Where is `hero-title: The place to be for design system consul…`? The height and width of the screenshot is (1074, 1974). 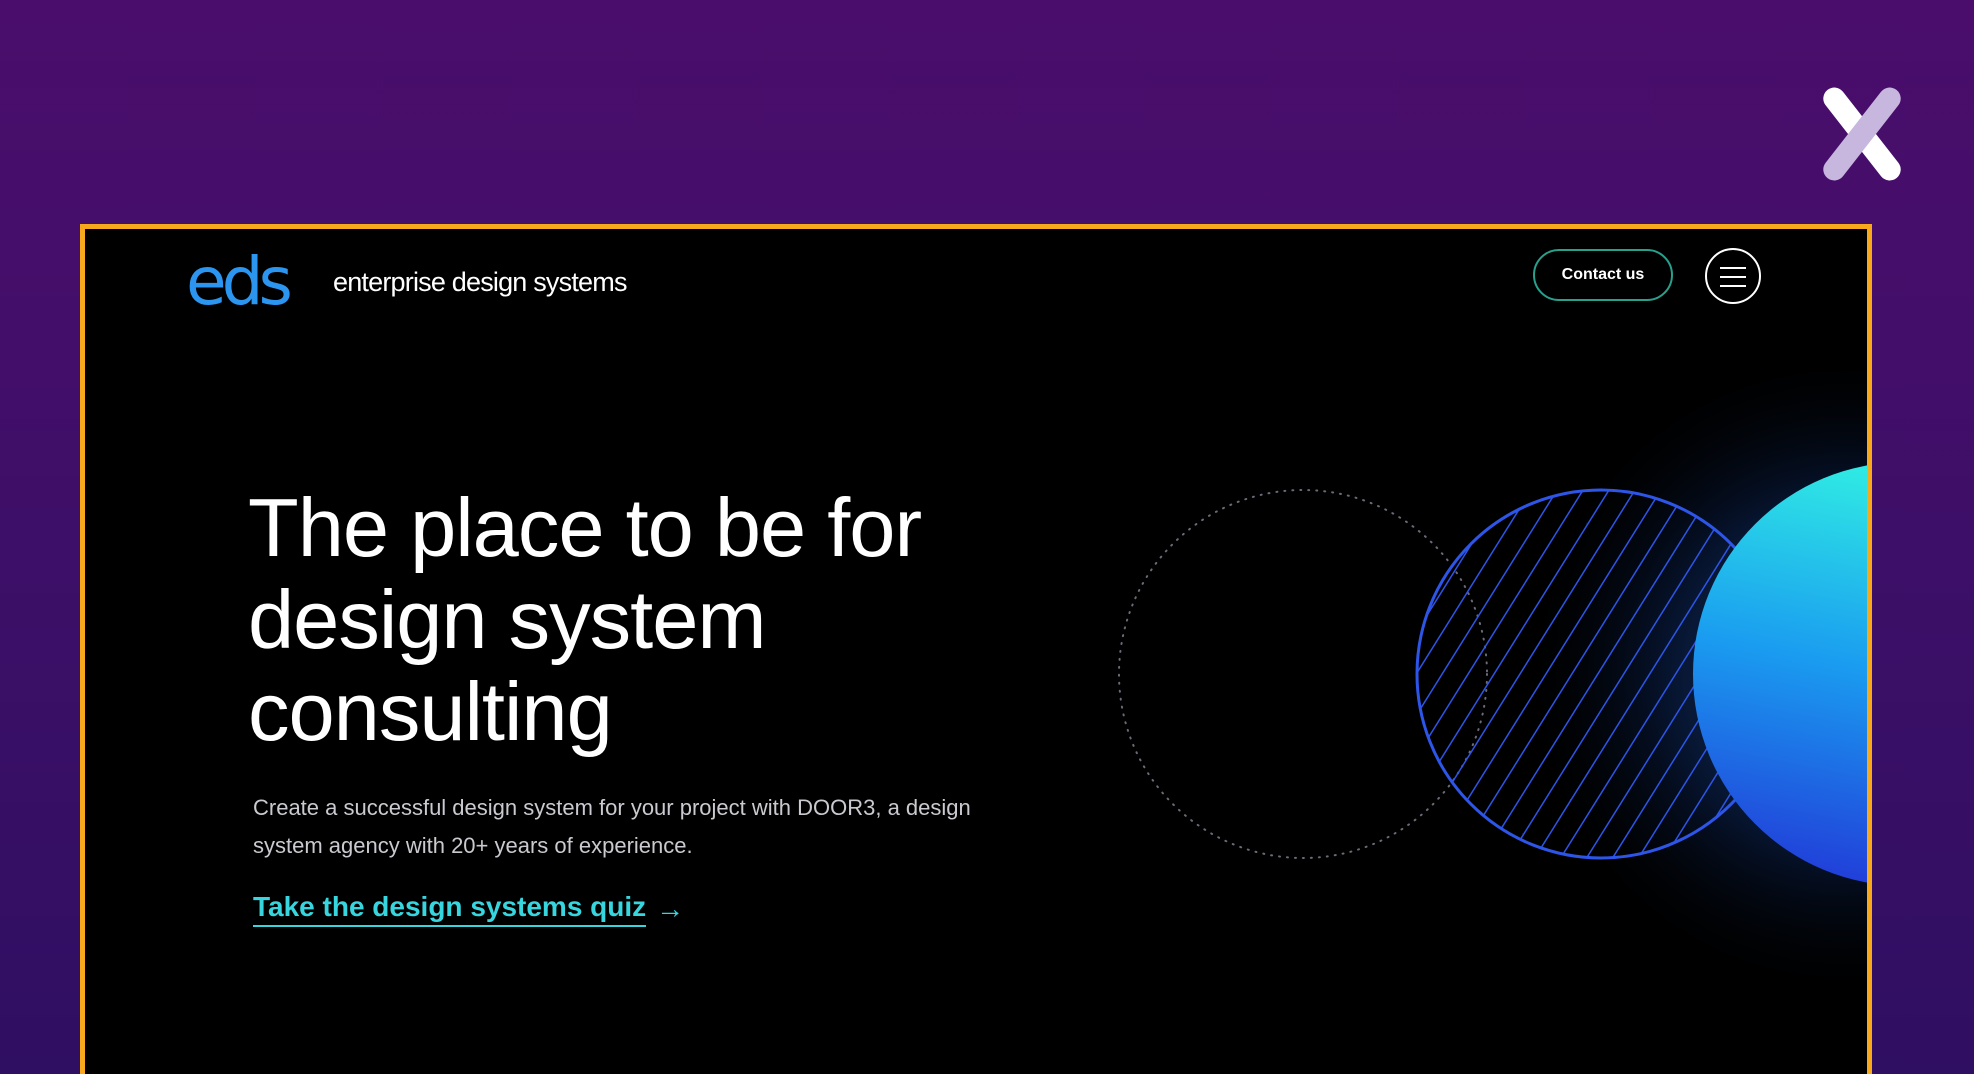
hero-title: The place to be for design system consul… is located at coordinates (585, 619).